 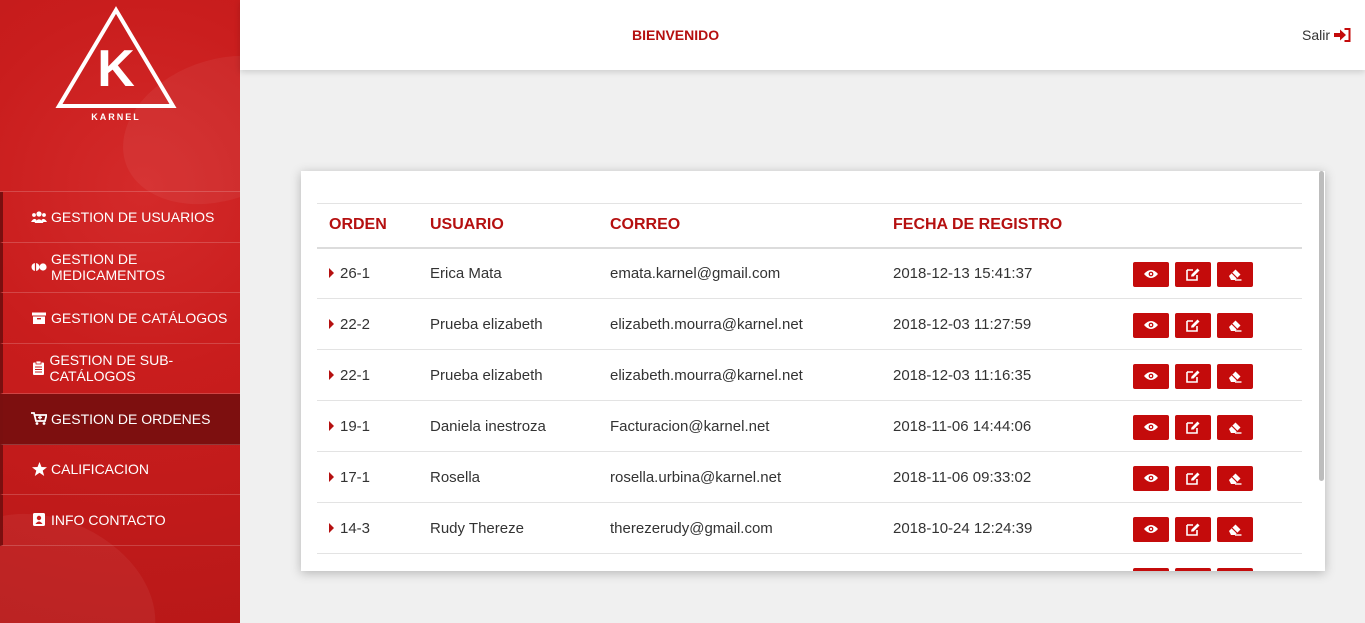 I want to click on correo-cell: therezerudy@gmail.com, so click(x=691, y=528).